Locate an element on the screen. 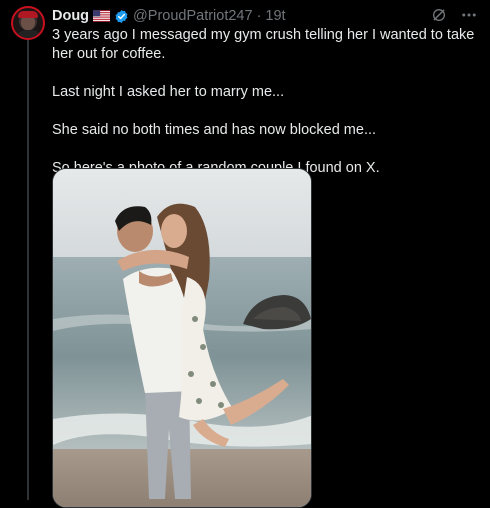 Image resolution: width=490 pixels, height=508 pixels. grok-glyph is located at coordinates (439, 15).